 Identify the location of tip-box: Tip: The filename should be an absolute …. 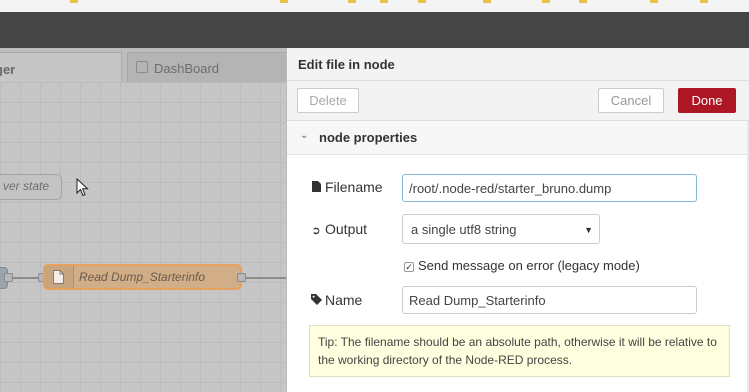
(519, 351).